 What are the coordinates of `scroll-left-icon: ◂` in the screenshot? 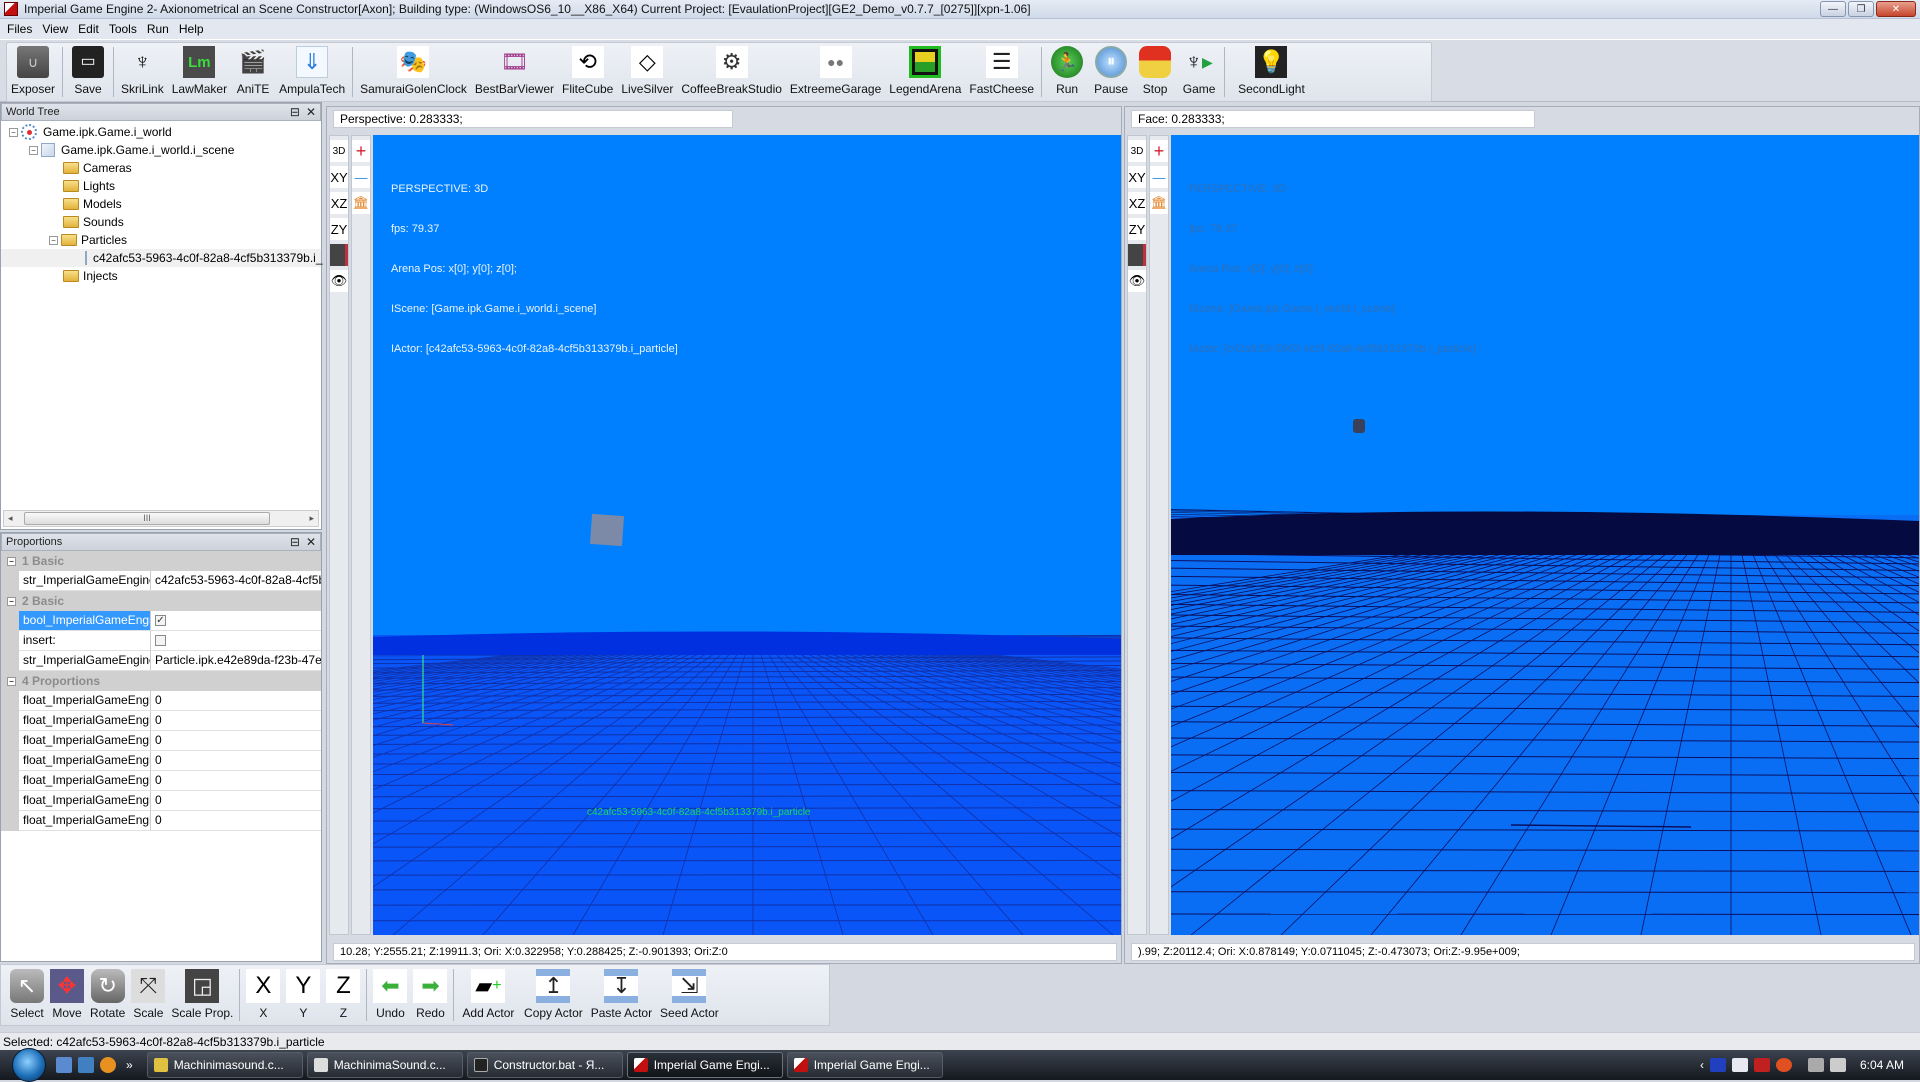 It's located at (10, 518).